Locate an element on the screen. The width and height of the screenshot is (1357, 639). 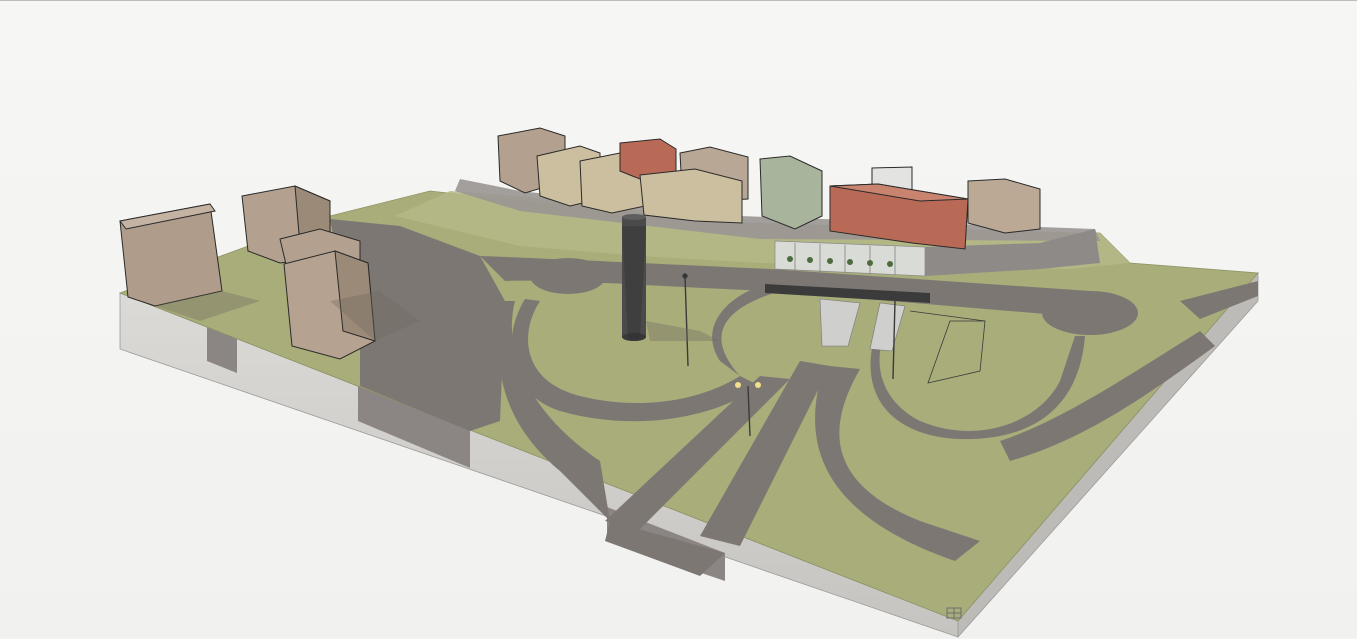
building-back-green is located at coordinates (791, 192).